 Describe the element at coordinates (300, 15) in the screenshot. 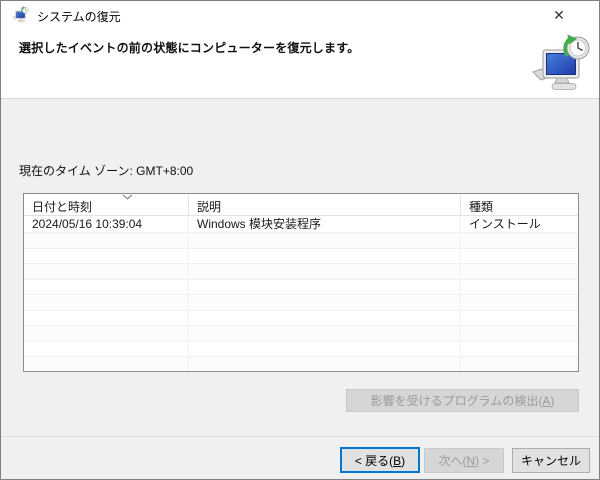

I see `titlebar: システムの復元 ✕` at that location.